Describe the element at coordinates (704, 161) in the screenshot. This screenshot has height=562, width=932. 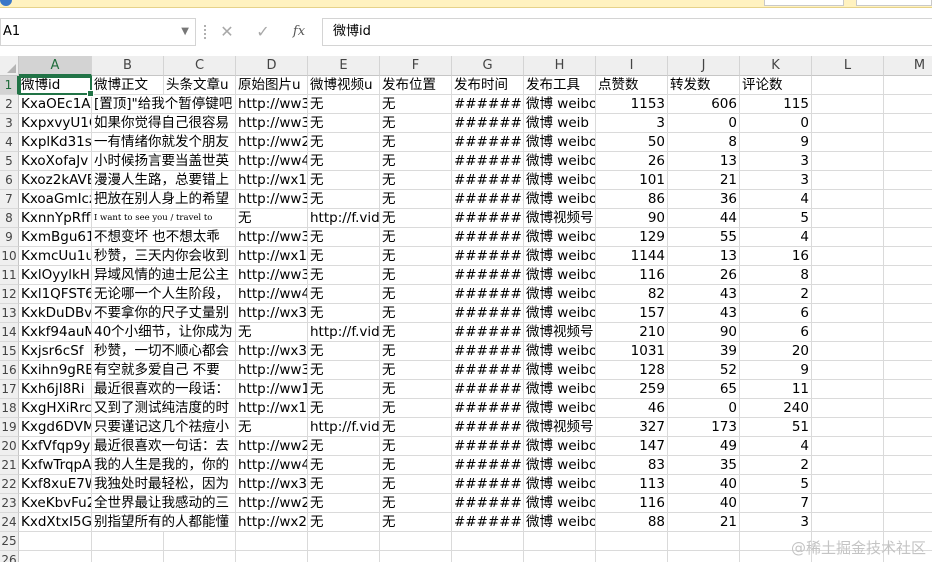
I see `cell-j5: 13` at that location.